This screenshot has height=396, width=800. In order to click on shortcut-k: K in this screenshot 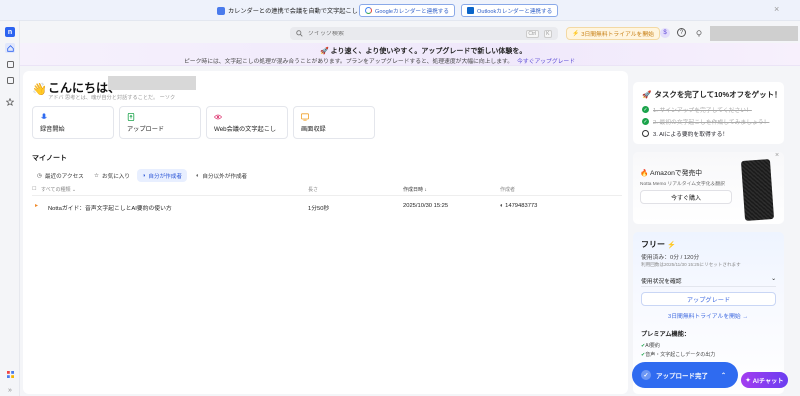, I will do `click(547, 33)`.